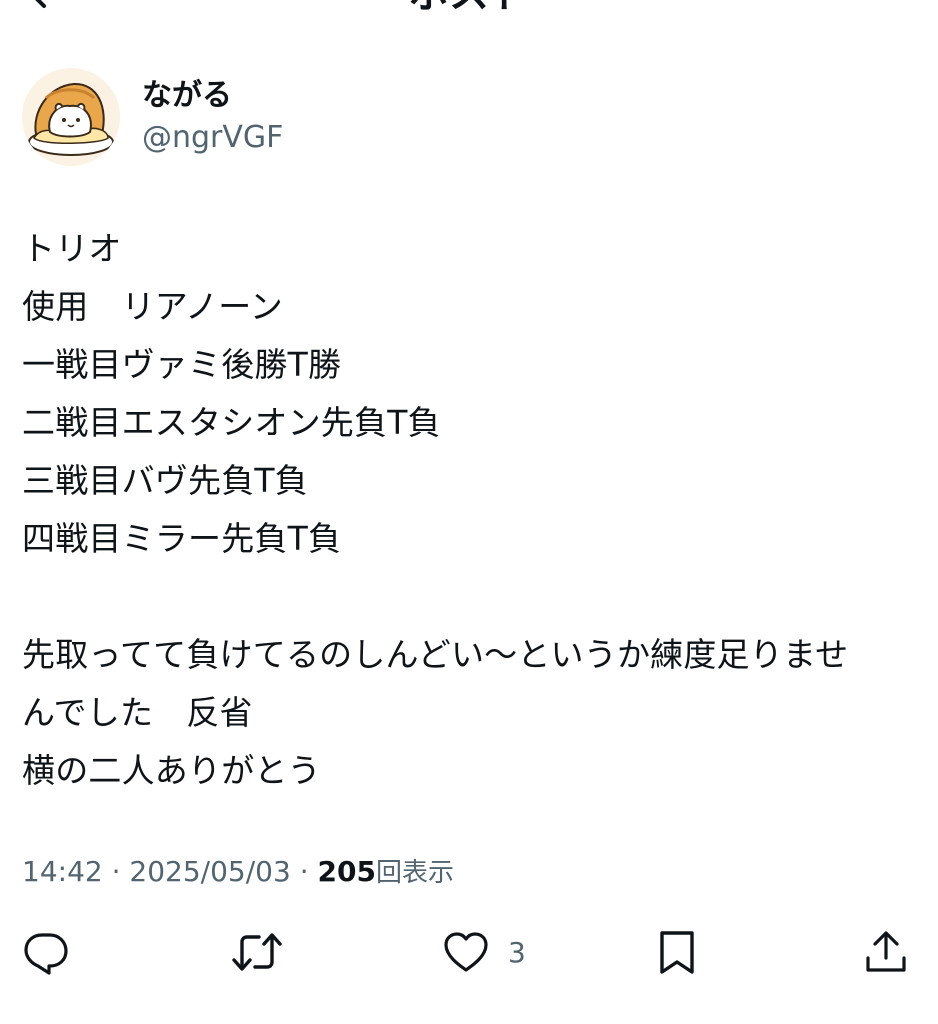 The height and width of the screenshot is (1024, 938). I want to click on tweet-line: 三戦目バヴ先負T負, so click(165, 480).